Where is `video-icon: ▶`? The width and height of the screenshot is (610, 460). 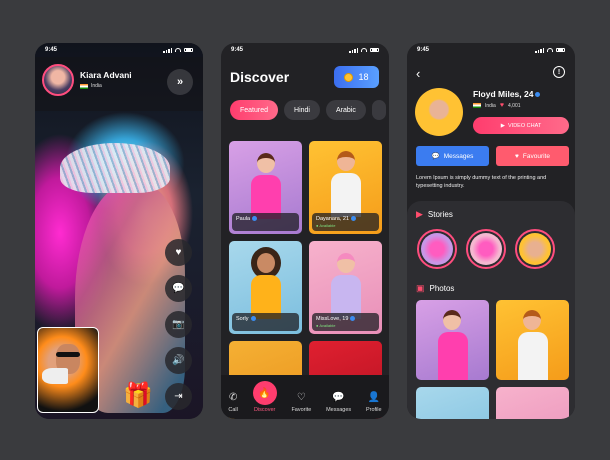 video-icon: ▶ is located at coordinates (419, 214).